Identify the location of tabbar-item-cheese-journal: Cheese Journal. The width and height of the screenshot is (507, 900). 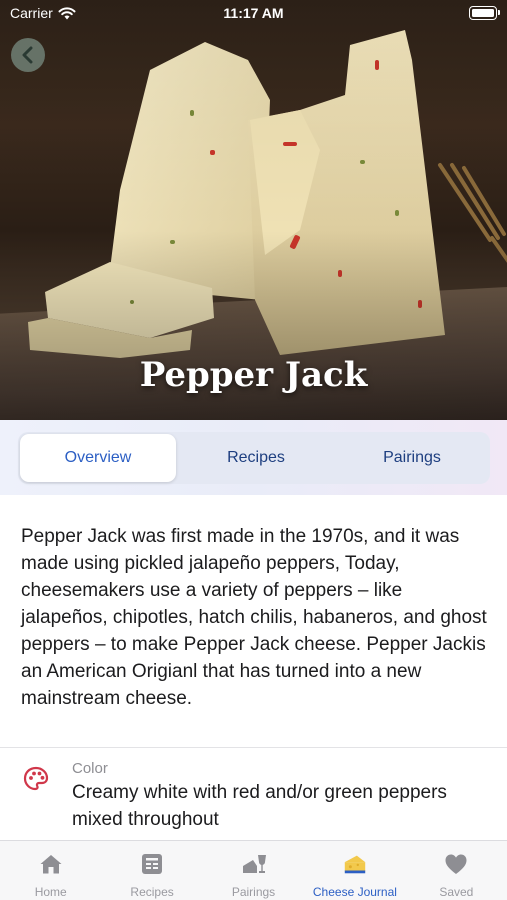
(354, 870).